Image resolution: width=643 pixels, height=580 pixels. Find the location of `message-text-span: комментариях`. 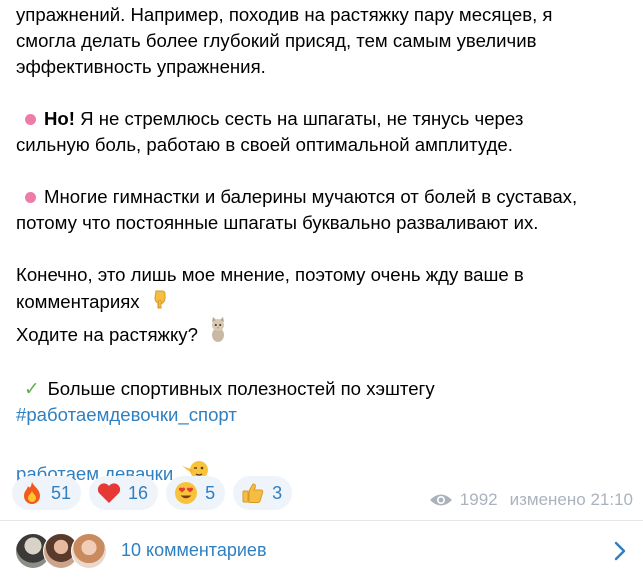

message-text-span: комментариях is located at coordinates (78, 301).